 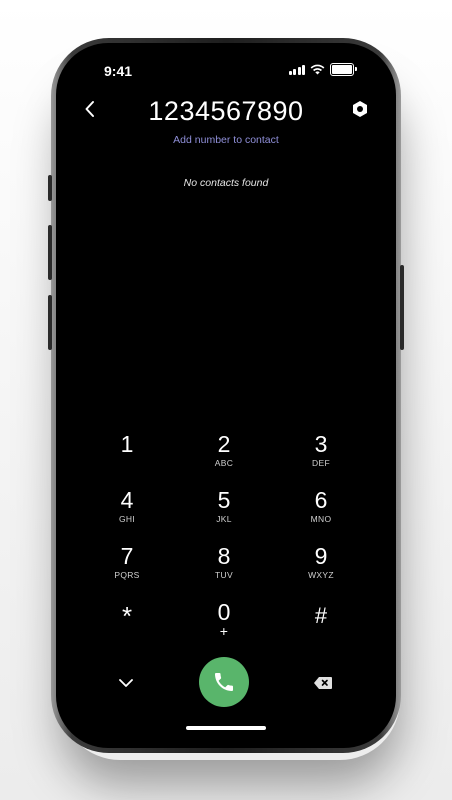 I want to click on key-letters: +, so click(x=224, y=631).